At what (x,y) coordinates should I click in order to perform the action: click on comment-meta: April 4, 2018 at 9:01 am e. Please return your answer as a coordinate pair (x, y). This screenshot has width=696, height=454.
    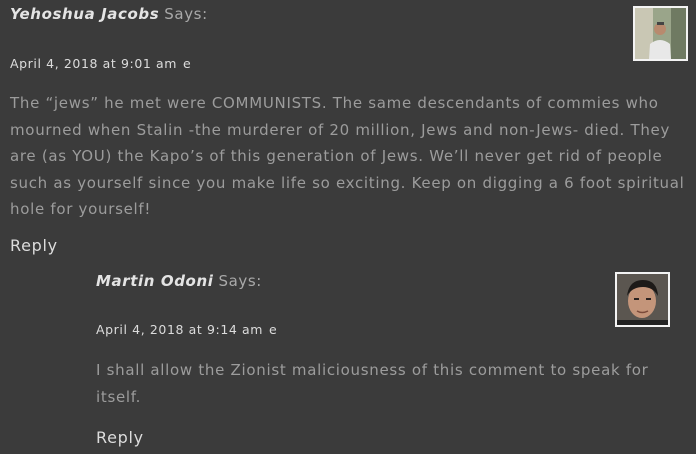
    Looking at the image, I should click on (100, 63).